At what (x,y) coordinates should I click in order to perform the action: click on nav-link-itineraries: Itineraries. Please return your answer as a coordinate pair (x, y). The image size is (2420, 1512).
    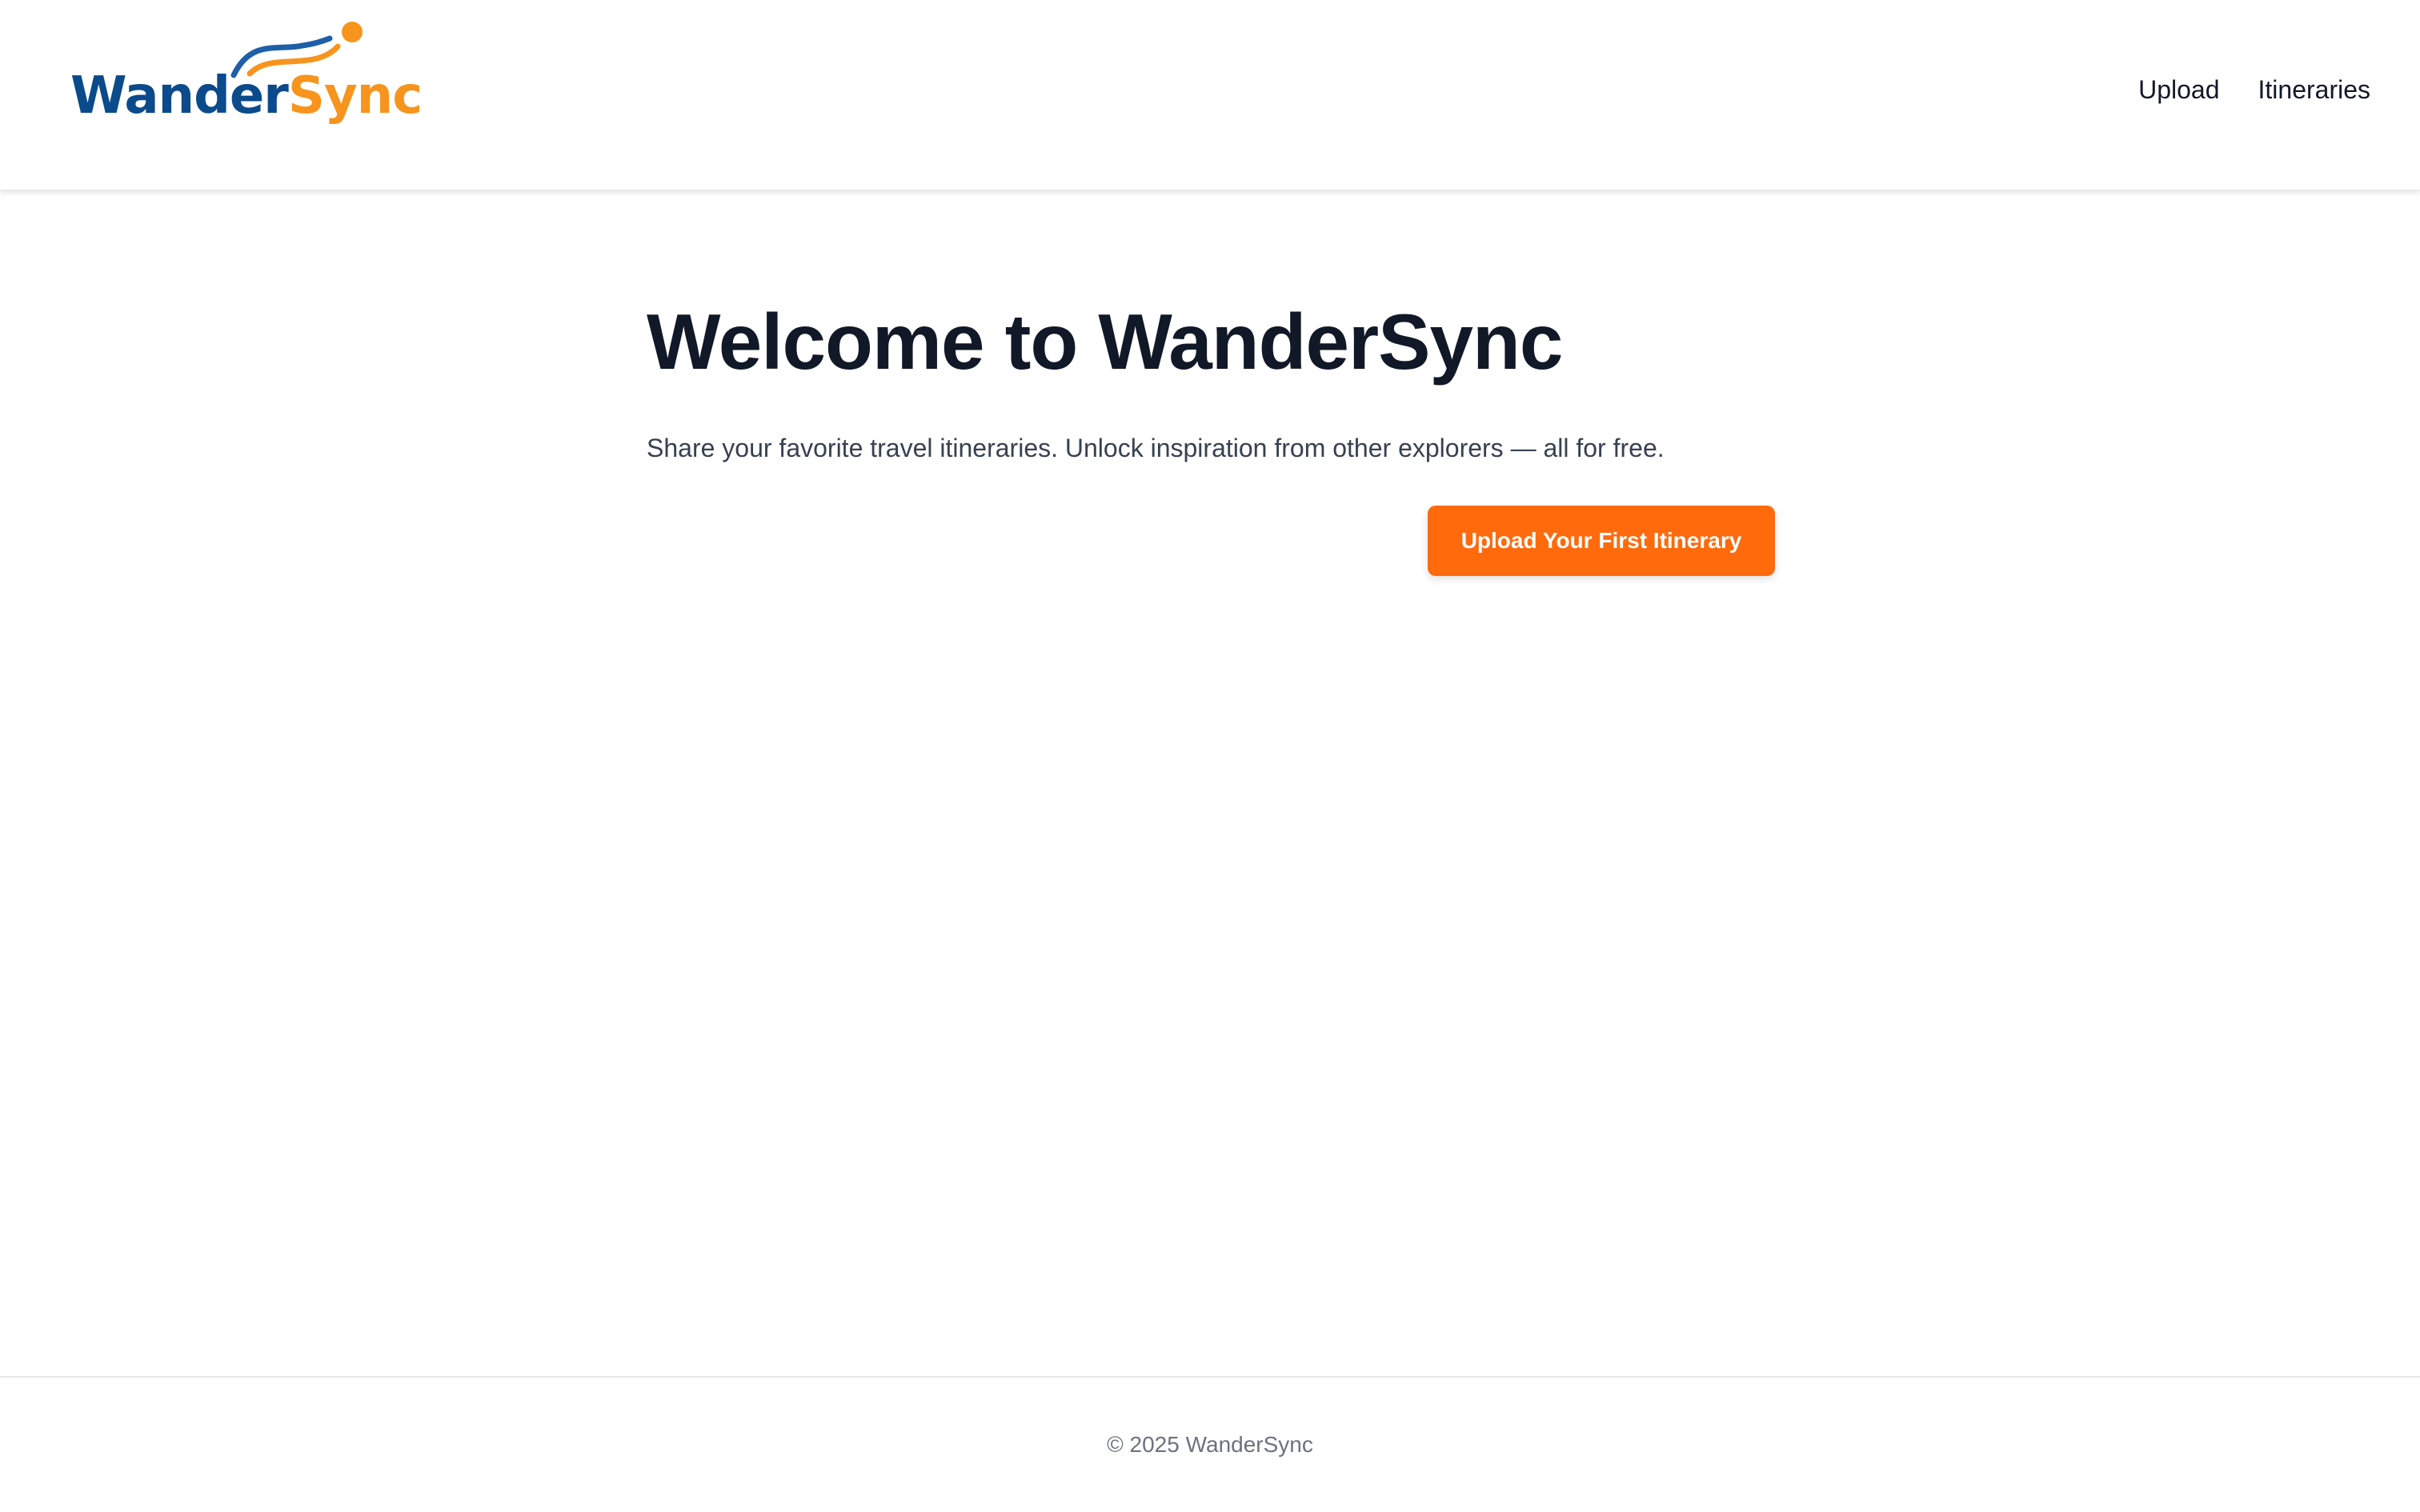
    Looking at the image, I should click on (2314, 89).